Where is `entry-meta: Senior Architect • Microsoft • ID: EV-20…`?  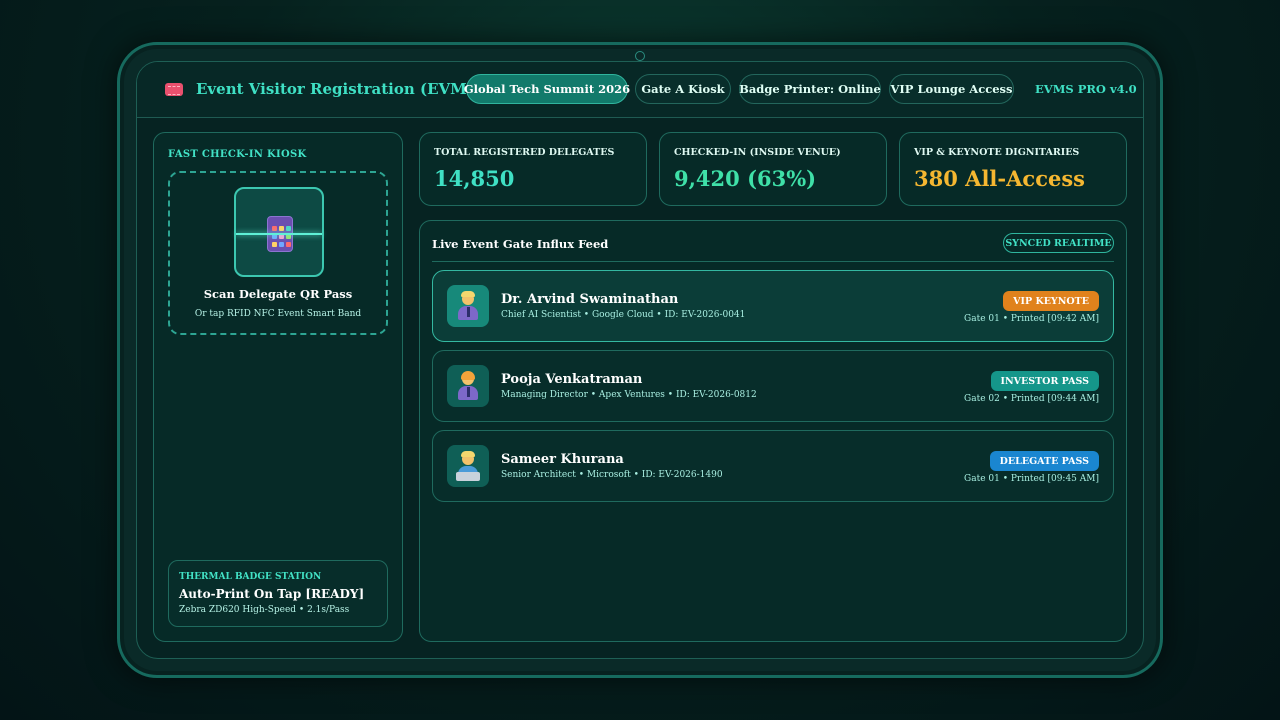 entry-meta: Senior Architect • Microsoft • ID: EV-20… is located at coordinates (612, 475).